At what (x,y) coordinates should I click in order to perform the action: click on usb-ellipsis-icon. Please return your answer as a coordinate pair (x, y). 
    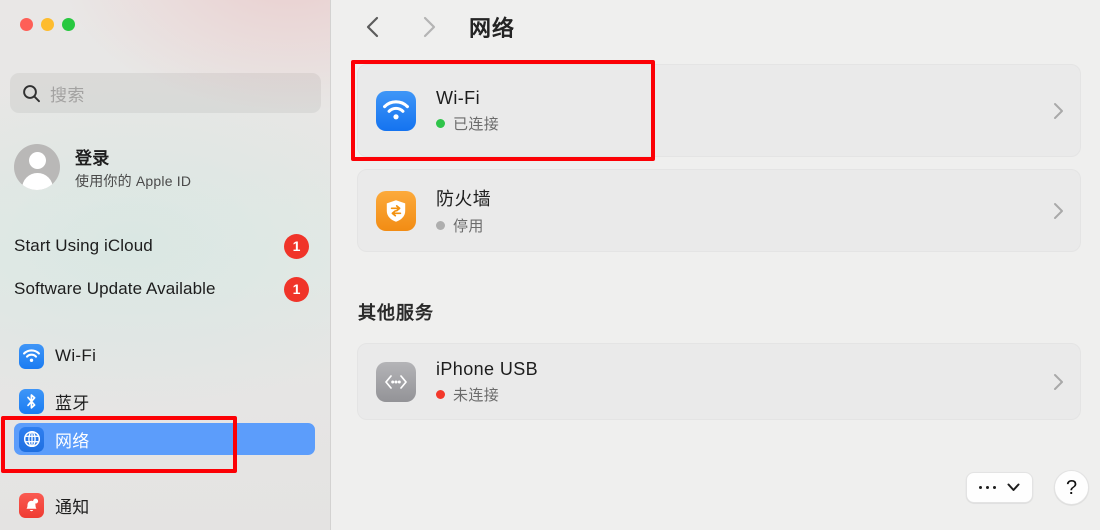
    Looking at the image, I should click on (396, 381).